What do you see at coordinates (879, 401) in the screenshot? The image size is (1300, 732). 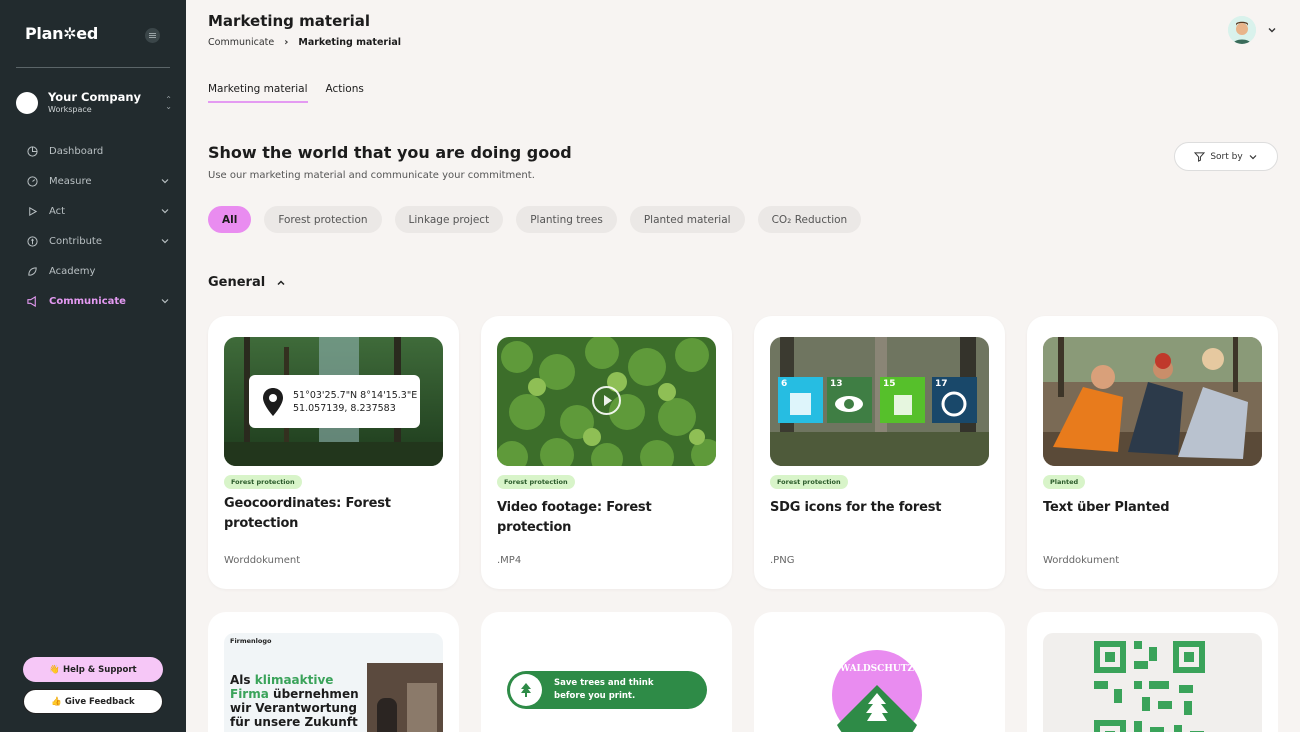 I see `sdg-icons-image: 6 13 15 17` at bounding box center [879, 401].